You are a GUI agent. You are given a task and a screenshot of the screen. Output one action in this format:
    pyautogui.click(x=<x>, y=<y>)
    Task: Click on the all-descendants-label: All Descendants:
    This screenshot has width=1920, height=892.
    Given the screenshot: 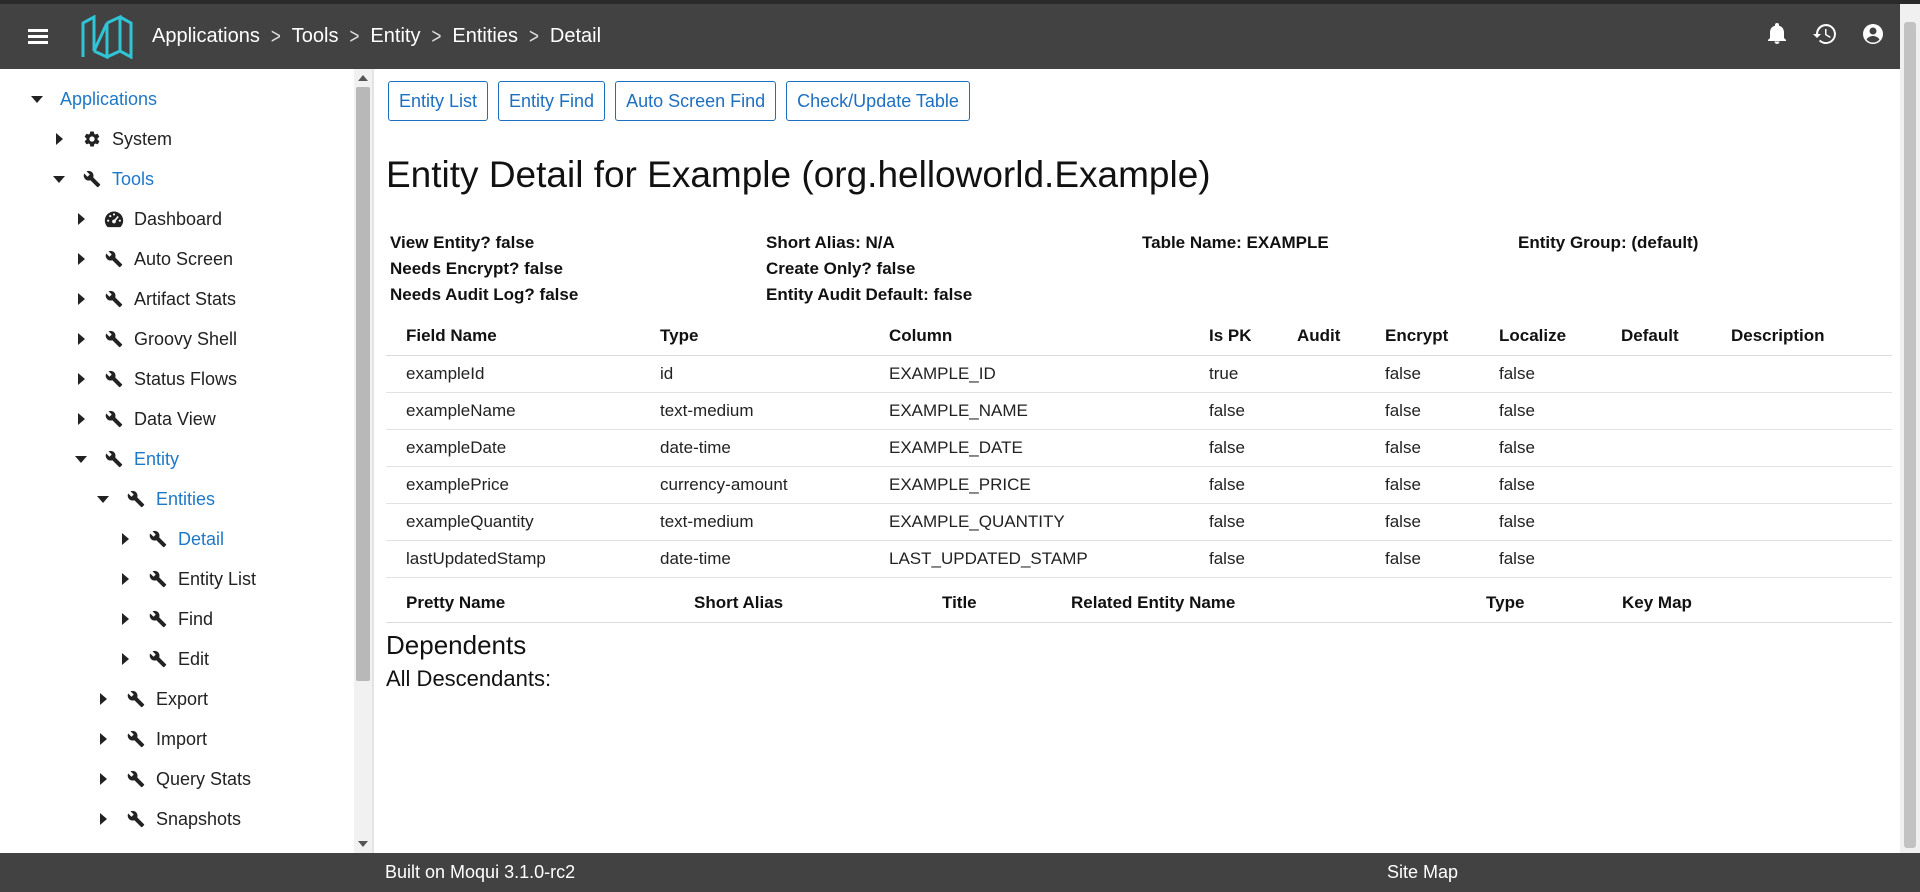 What is the action you would take?
    pyautogui.click(x=469, y=678)
    